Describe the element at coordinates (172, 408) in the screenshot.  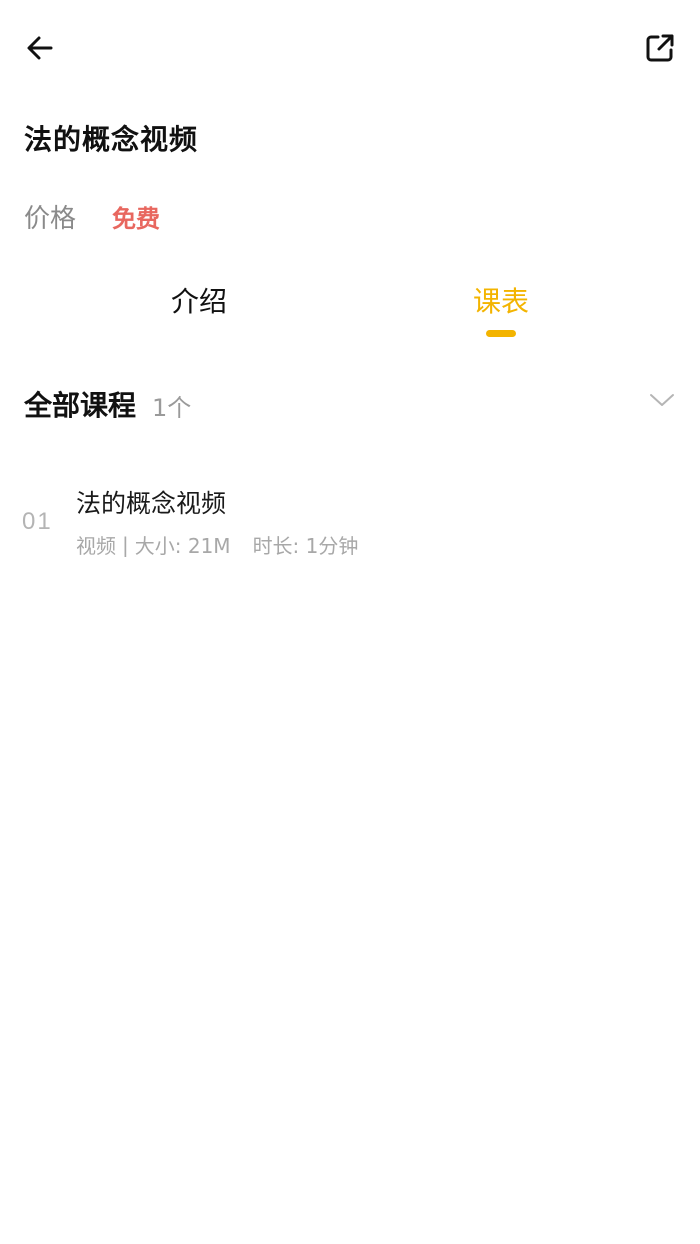
I see `lesson-count: 1个` at that location.